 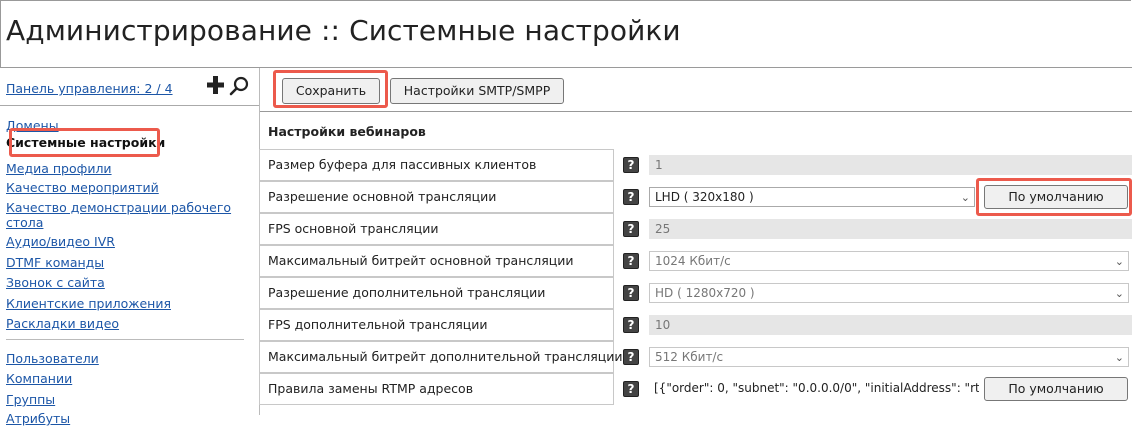 I want to click on search-icon, so click(x=239, y=86).